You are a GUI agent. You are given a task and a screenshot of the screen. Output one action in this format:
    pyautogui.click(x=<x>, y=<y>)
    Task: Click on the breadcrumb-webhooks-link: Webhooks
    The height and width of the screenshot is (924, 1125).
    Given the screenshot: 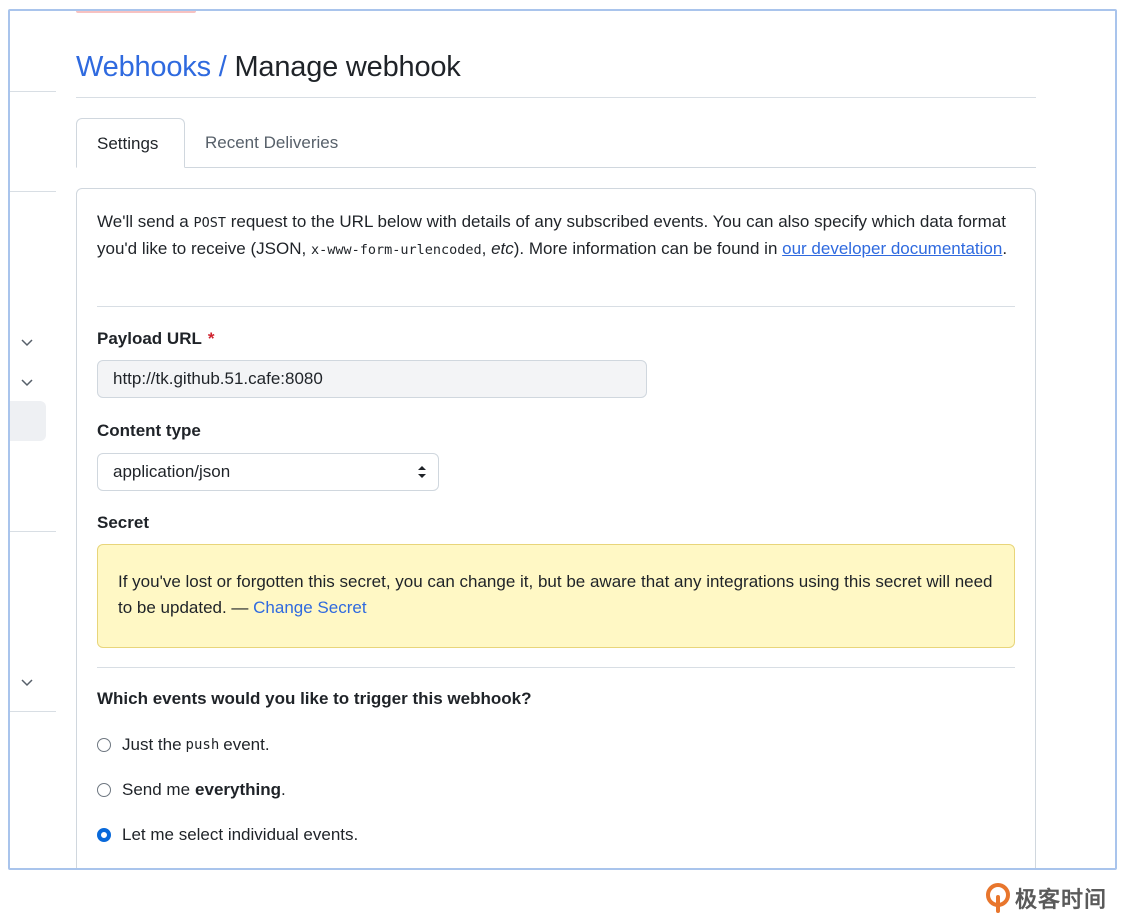 What is the action you would take?
    pyautogui.click(x=143, y=67)
    